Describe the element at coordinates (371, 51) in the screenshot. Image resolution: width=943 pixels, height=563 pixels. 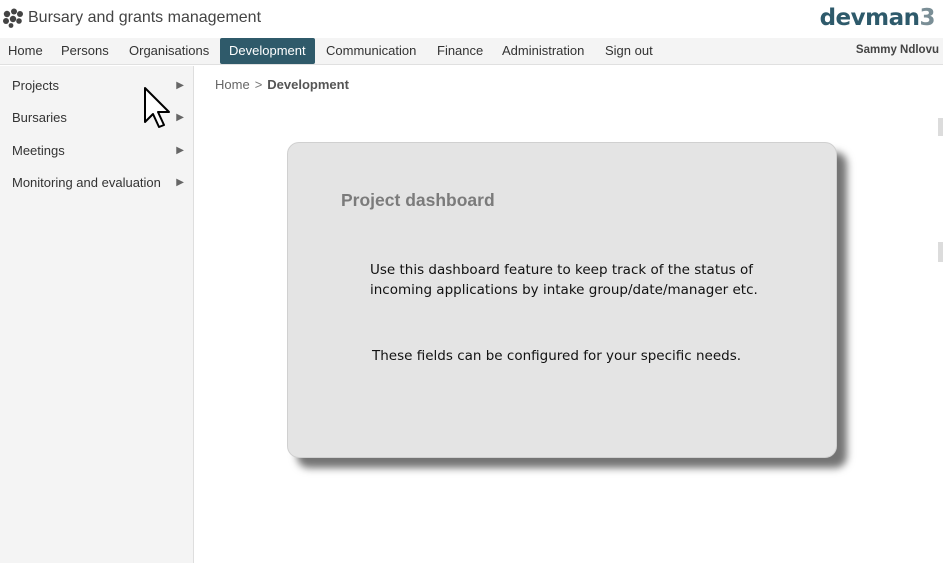
I see `nav-communication: Communication` at that location.